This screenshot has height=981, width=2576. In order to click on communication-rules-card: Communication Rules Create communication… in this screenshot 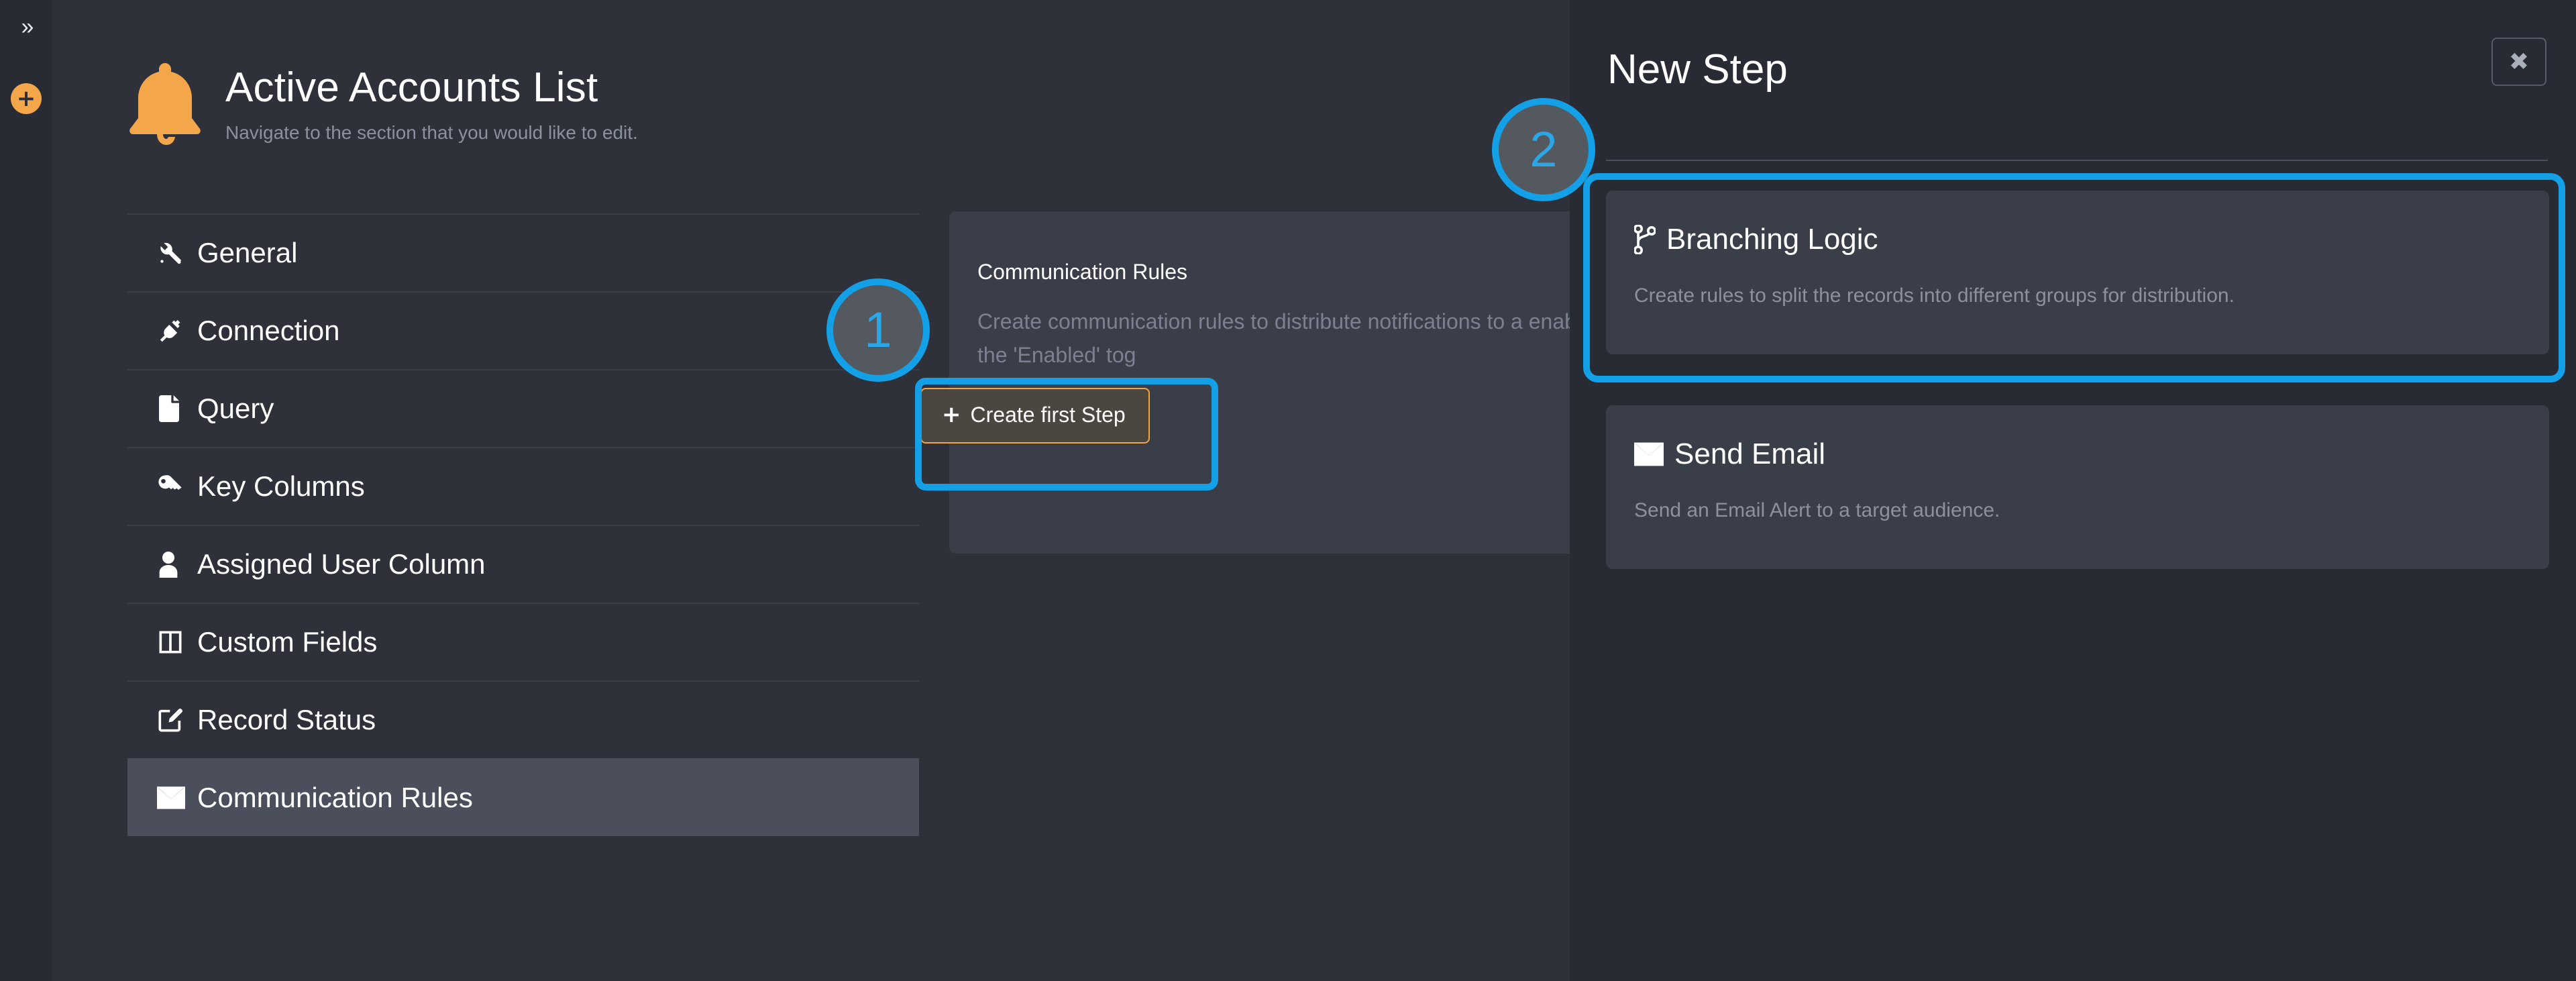, I will do `click(1438, 382)`.